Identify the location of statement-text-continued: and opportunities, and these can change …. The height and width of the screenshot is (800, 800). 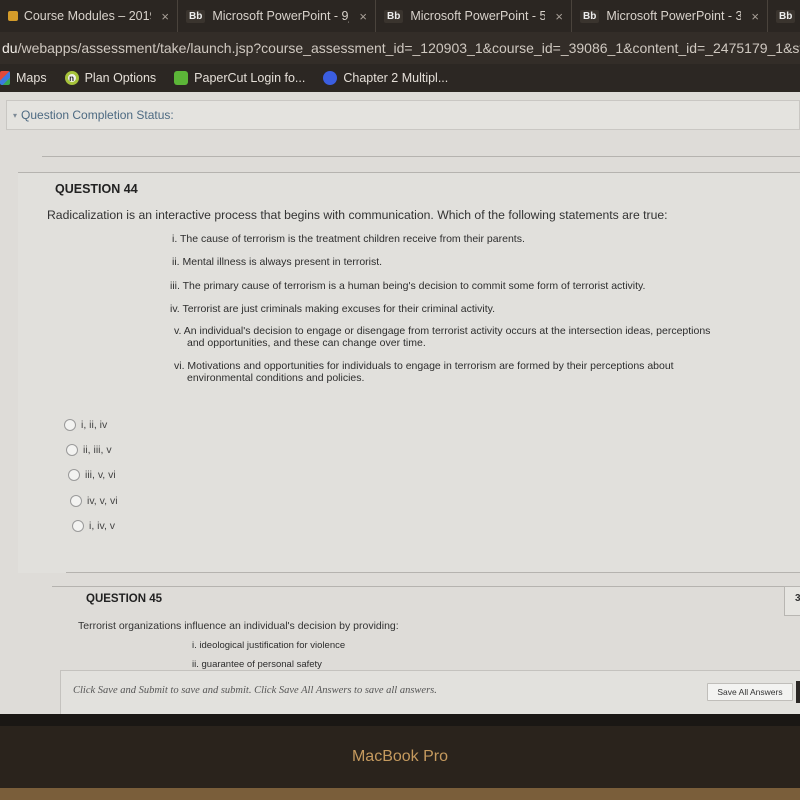
(306, 343).